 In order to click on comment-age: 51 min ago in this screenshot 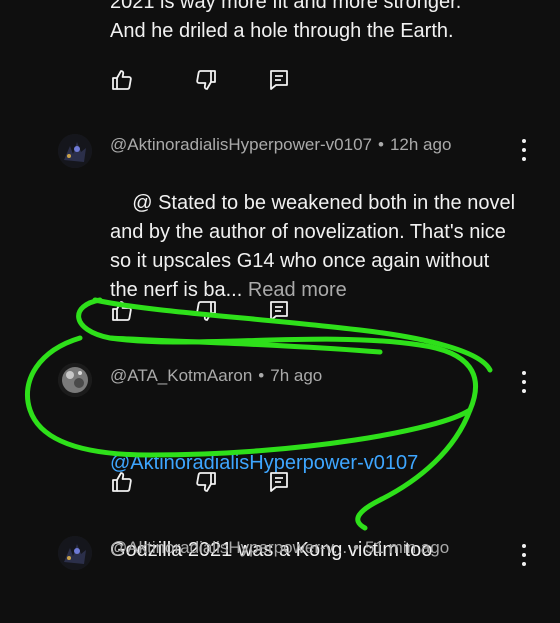, I will do `click(407, 547)`.